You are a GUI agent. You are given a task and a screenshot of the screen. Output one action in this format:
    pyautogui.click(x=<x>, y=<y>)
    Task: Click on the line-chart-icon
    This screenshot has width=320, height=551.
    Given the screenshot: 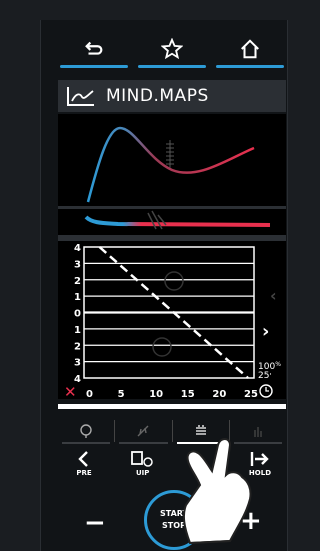 What is the action you would take?
    pyautogui.click(x=80, y=96)
    